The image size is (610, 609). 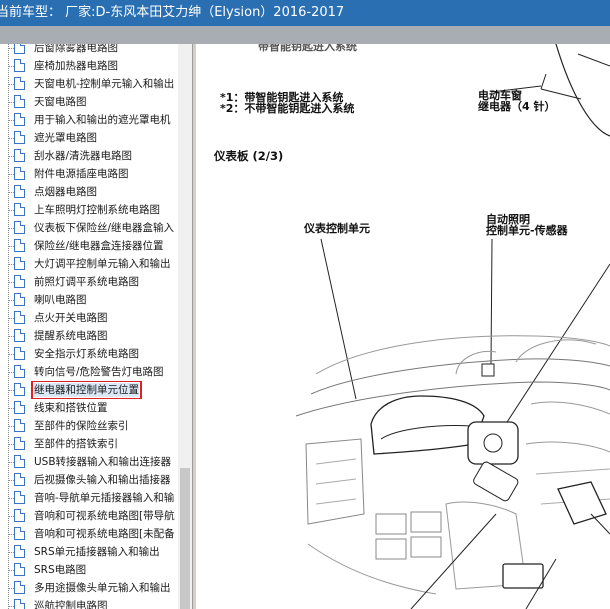 I want to click on tree-item-label: 继电器和控制单元位置, so click(x=86, y=390).